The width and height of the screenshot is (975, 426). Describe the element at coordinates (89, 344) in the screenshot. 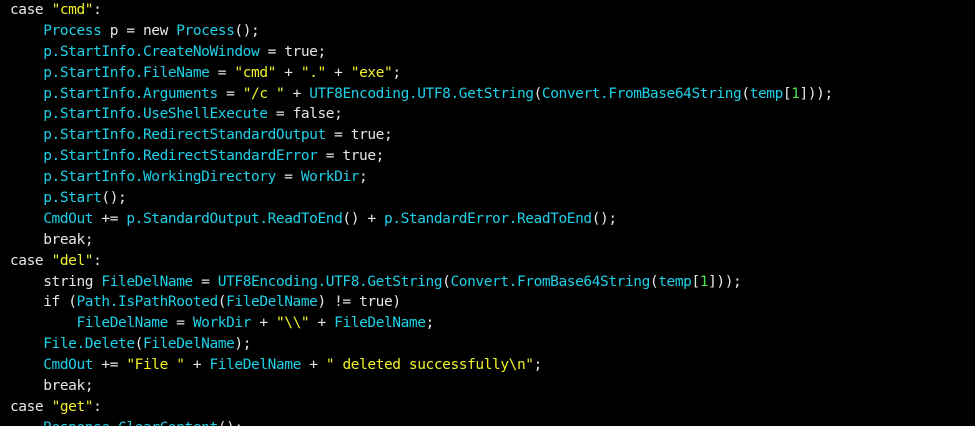

I see `code-token: File.Delete` at that location.